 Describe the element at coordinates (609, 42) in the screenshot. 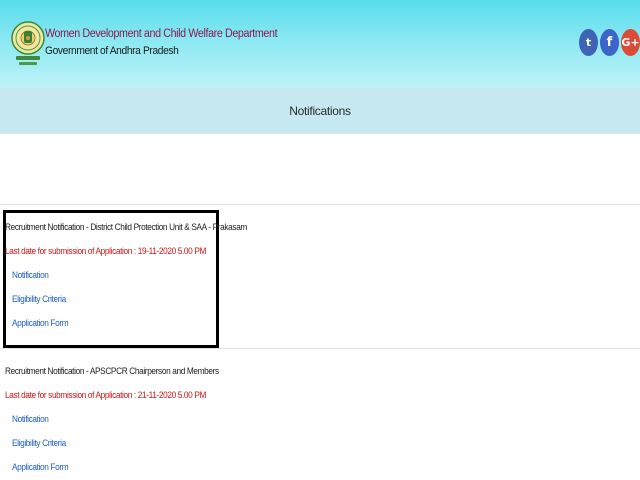

I see `facebook-icon: f` at that location.